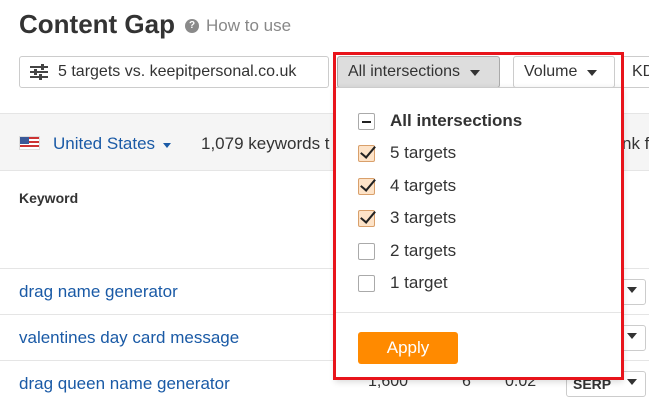 The height and width of the screenshot is (408, 649). Describe the element at coordinates (98, 292) in the screenshot. I see `keyword-link: drag name generator` at that location.